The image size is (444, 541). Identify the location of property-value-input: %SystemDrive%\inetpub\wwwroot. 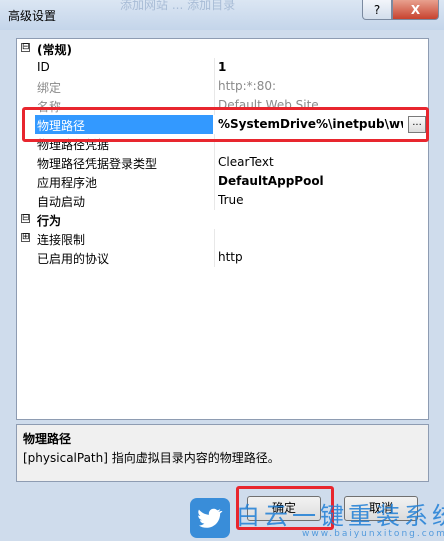
(310, 124).